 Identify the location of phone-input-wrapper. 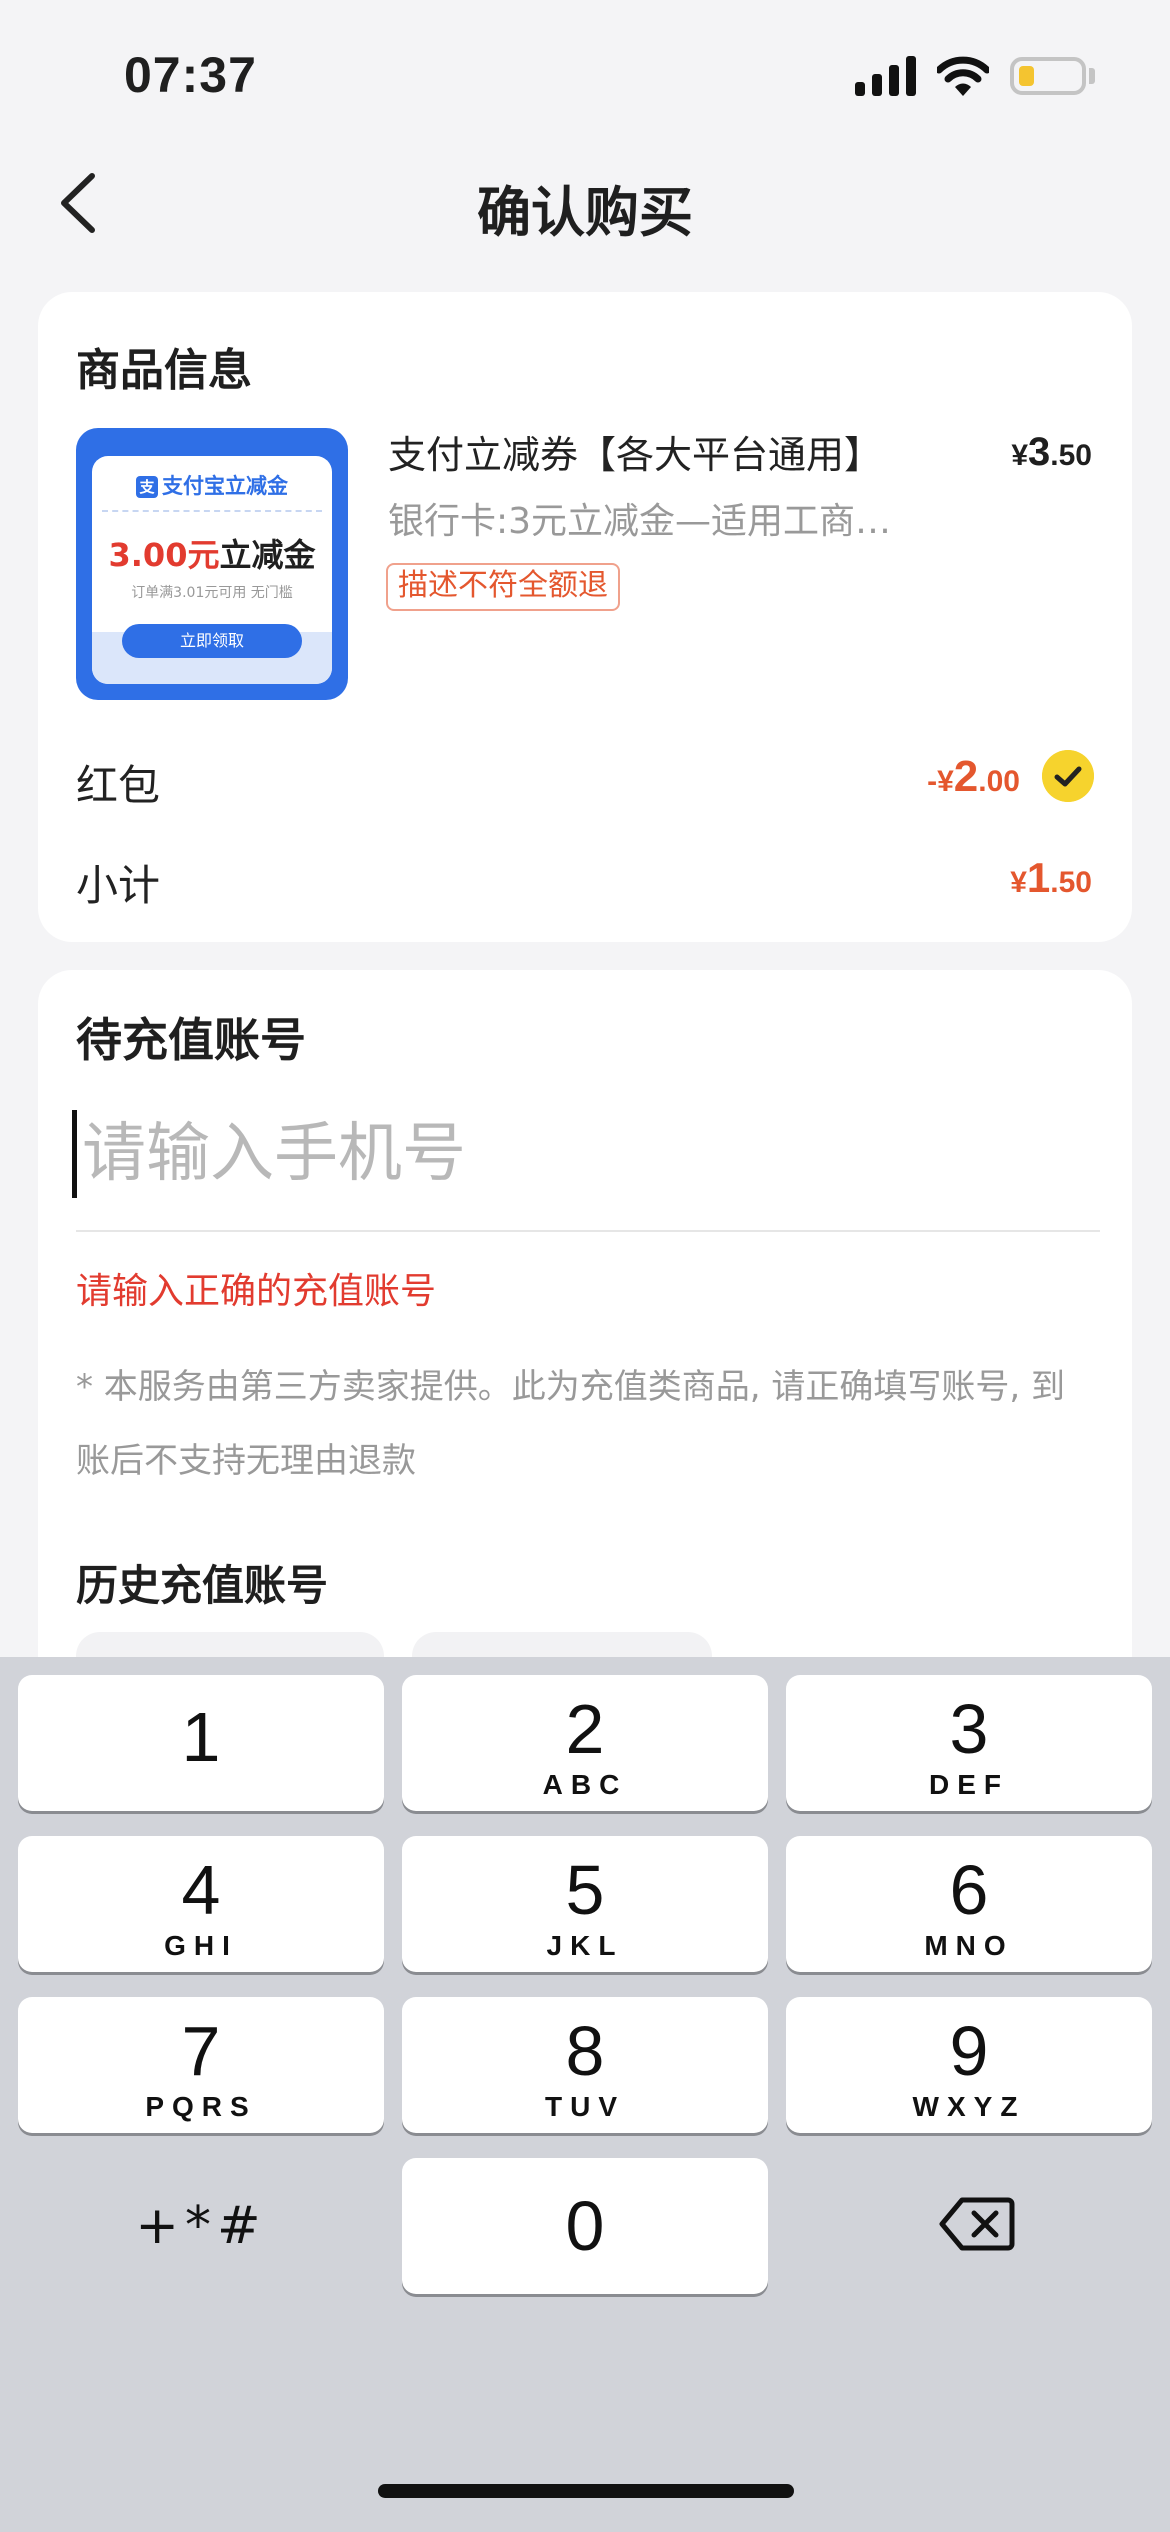
(591, 1168).